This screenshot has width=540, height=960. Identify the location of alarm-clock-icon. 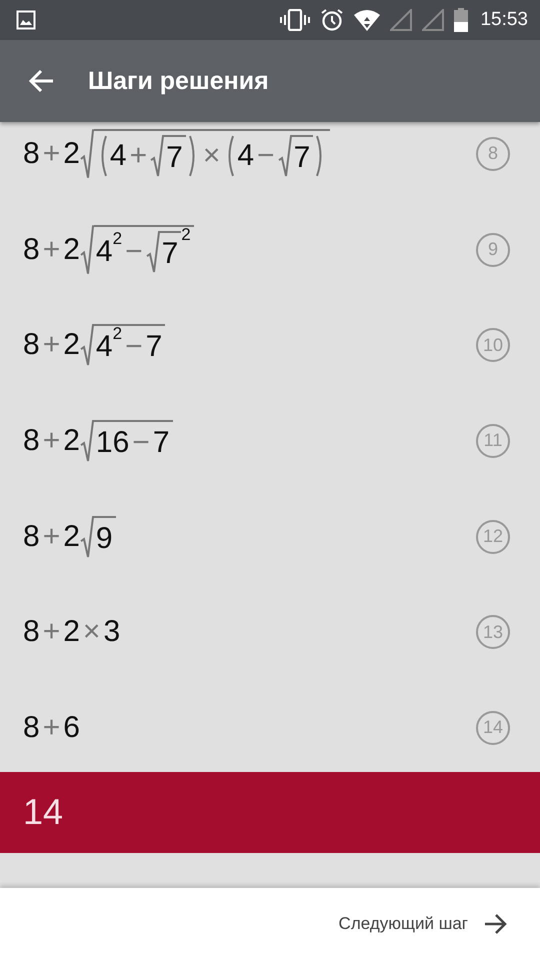
(332, 20).